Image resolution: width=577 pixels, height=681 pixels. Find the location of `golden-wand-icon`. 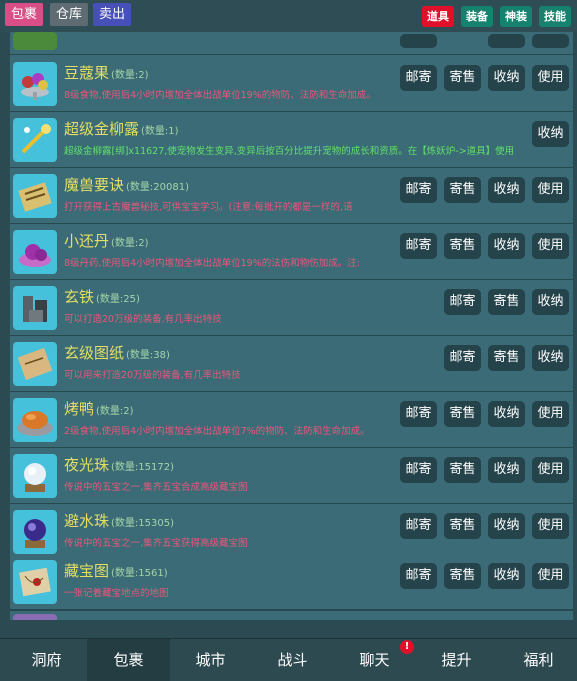

golden-wand-icon is located at coordinates (35, 140).